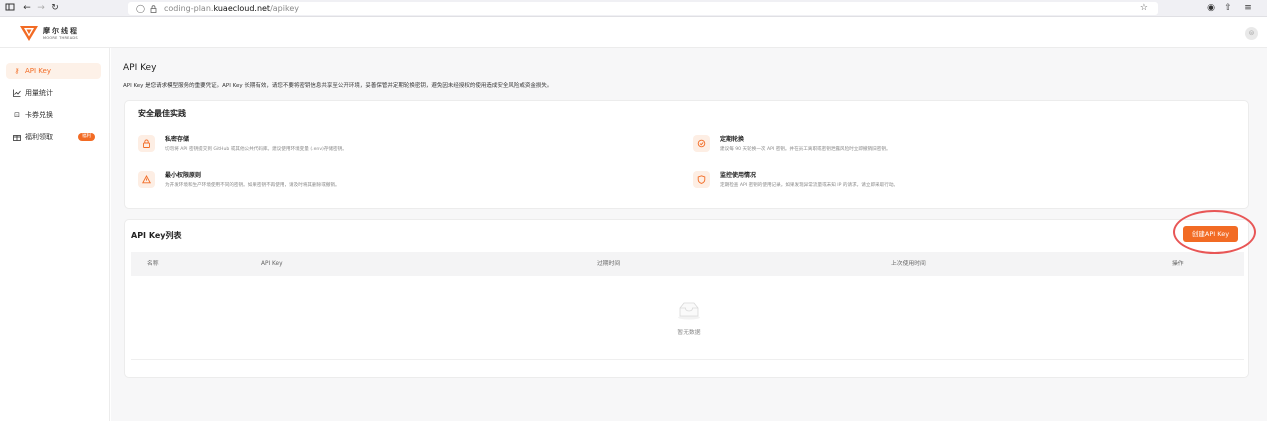 Image resolution: width=1267 pixels, height=421 pixels. What do you see at coordinates (17, 138) in the screenshot?
I see `gift-icon` at bounding box center [17, 138].